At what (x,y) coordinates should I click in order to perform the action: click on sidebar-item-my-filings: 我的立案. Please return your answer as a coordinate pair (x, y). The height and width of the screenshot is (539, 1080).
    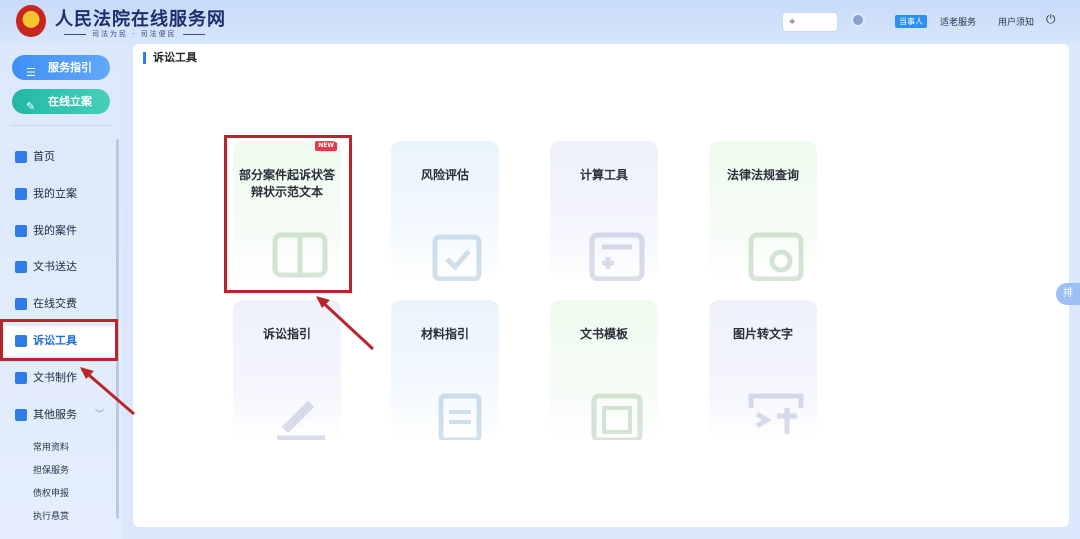
    Looking at the image, I should click on (59, 194).